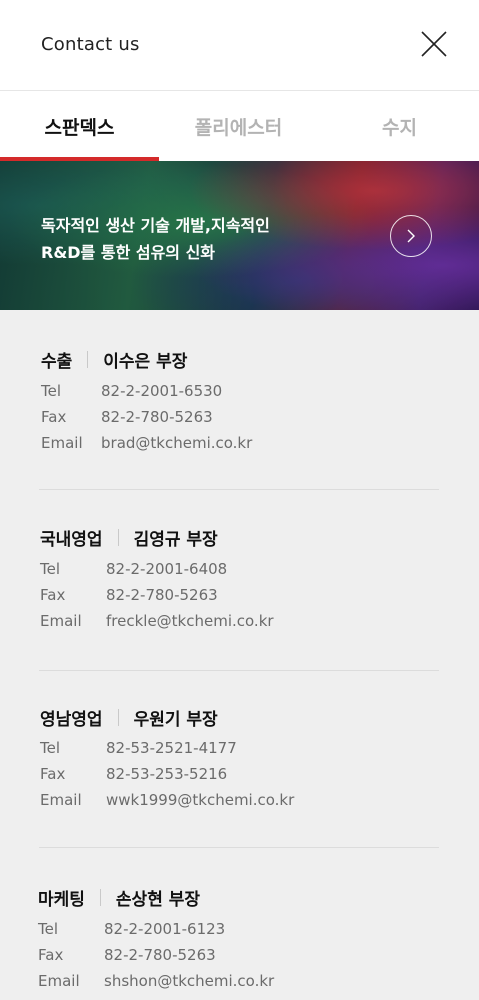  What do you see at coordinates (240, 748) in the screenshot?
I see `tel-row: Tel 82-53-2521-4177` at bounding box center [240, 748].